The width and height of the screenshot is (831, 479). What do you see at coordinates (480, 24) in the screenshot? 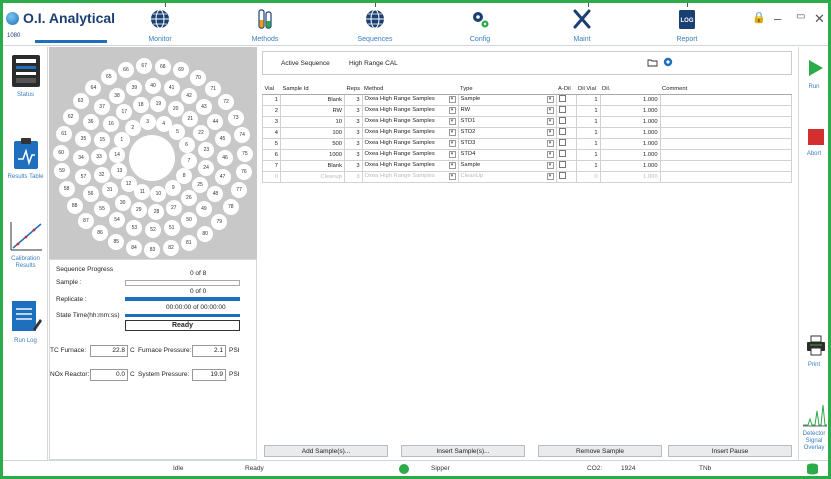
I see `nav-config: Config` at bounding box center [480, 24].